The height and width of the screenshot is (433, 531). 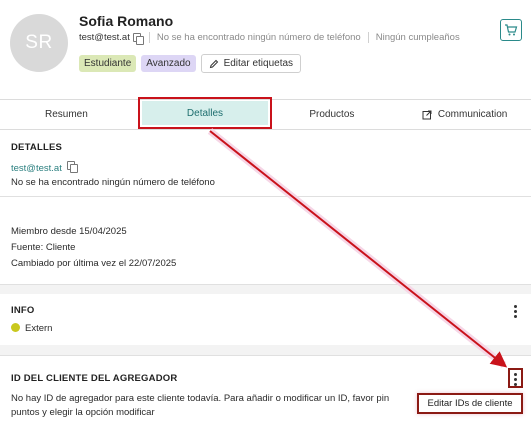 What do you see at coordinates (94, 378) in the screenshot?
I see `aggregator-heading: ID DEL CLIENTE DEL AGREGADOR` at bounding box center [94, 378].